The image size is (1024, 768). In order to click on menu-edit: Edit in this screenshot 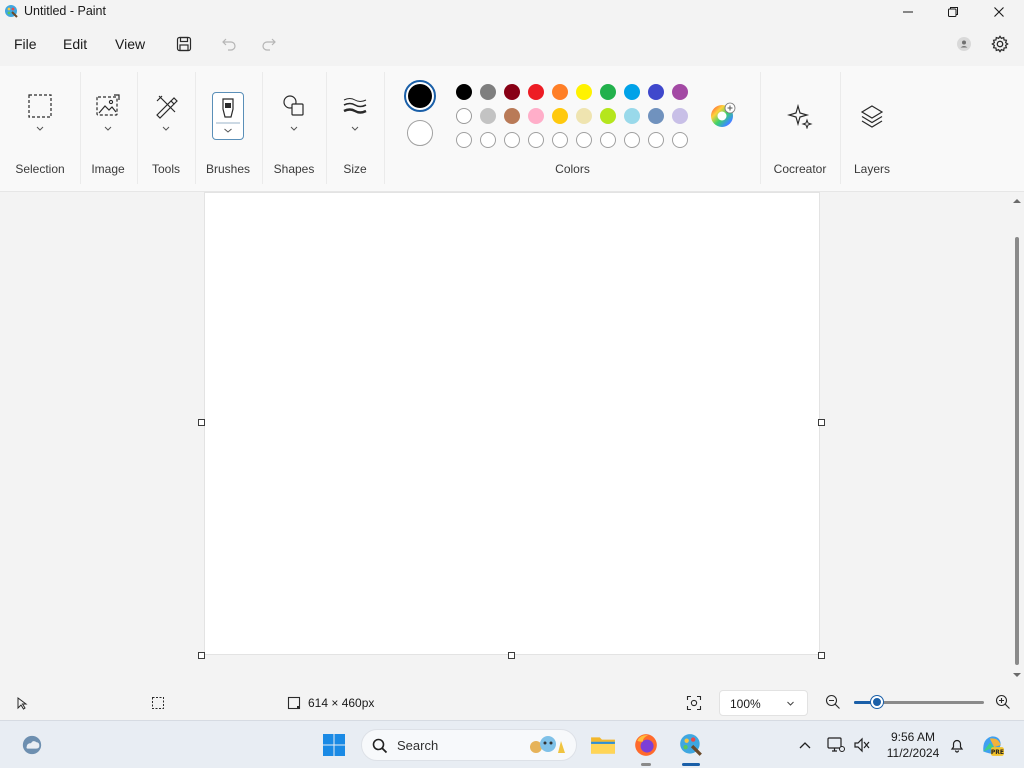, I will do `click(75, 44)`.